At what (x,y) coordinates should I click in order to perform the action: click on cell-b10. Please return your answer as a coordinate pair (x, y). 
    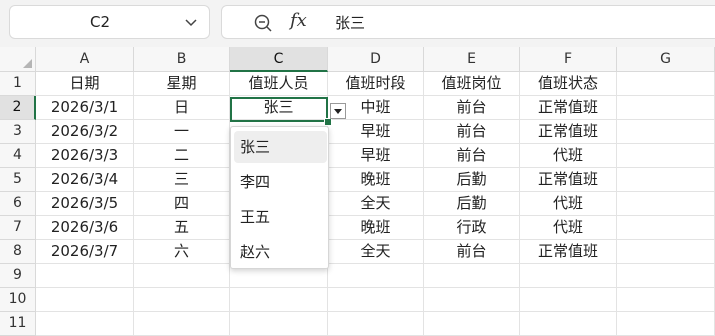
    Looking at the image, I should click on (182, 300).